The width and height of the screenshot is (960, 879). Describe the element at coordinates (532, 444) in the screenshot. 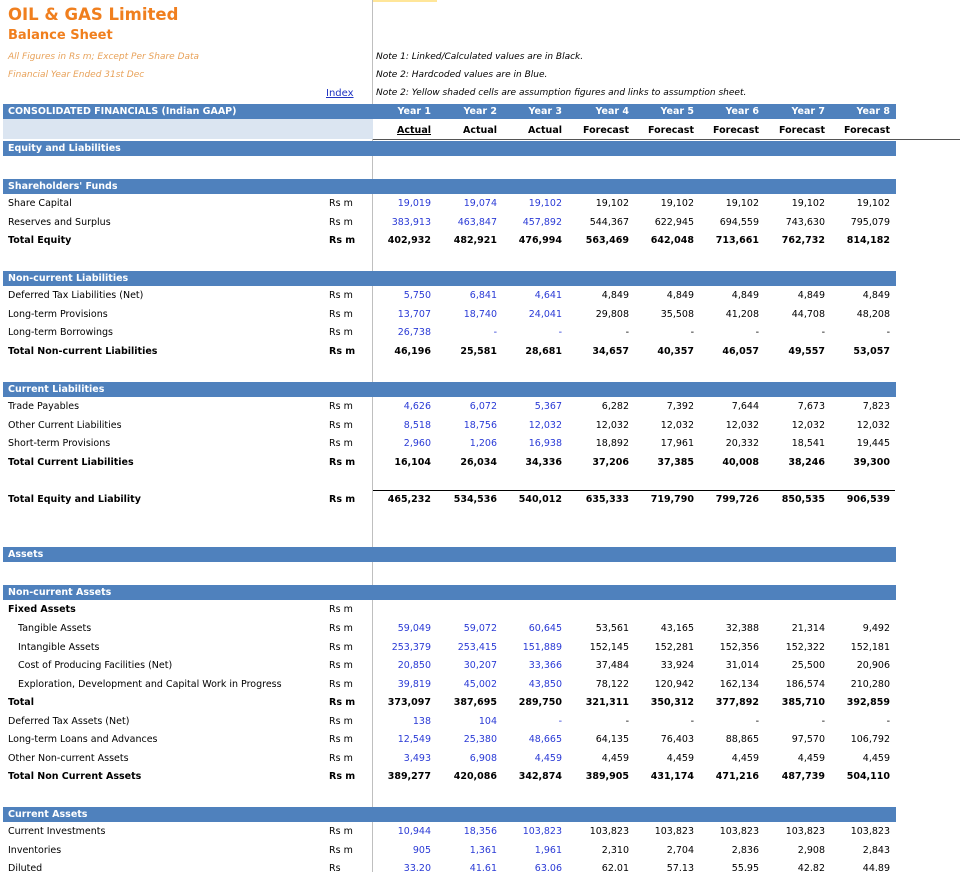

I see `value-cell: 16,938` at that location.